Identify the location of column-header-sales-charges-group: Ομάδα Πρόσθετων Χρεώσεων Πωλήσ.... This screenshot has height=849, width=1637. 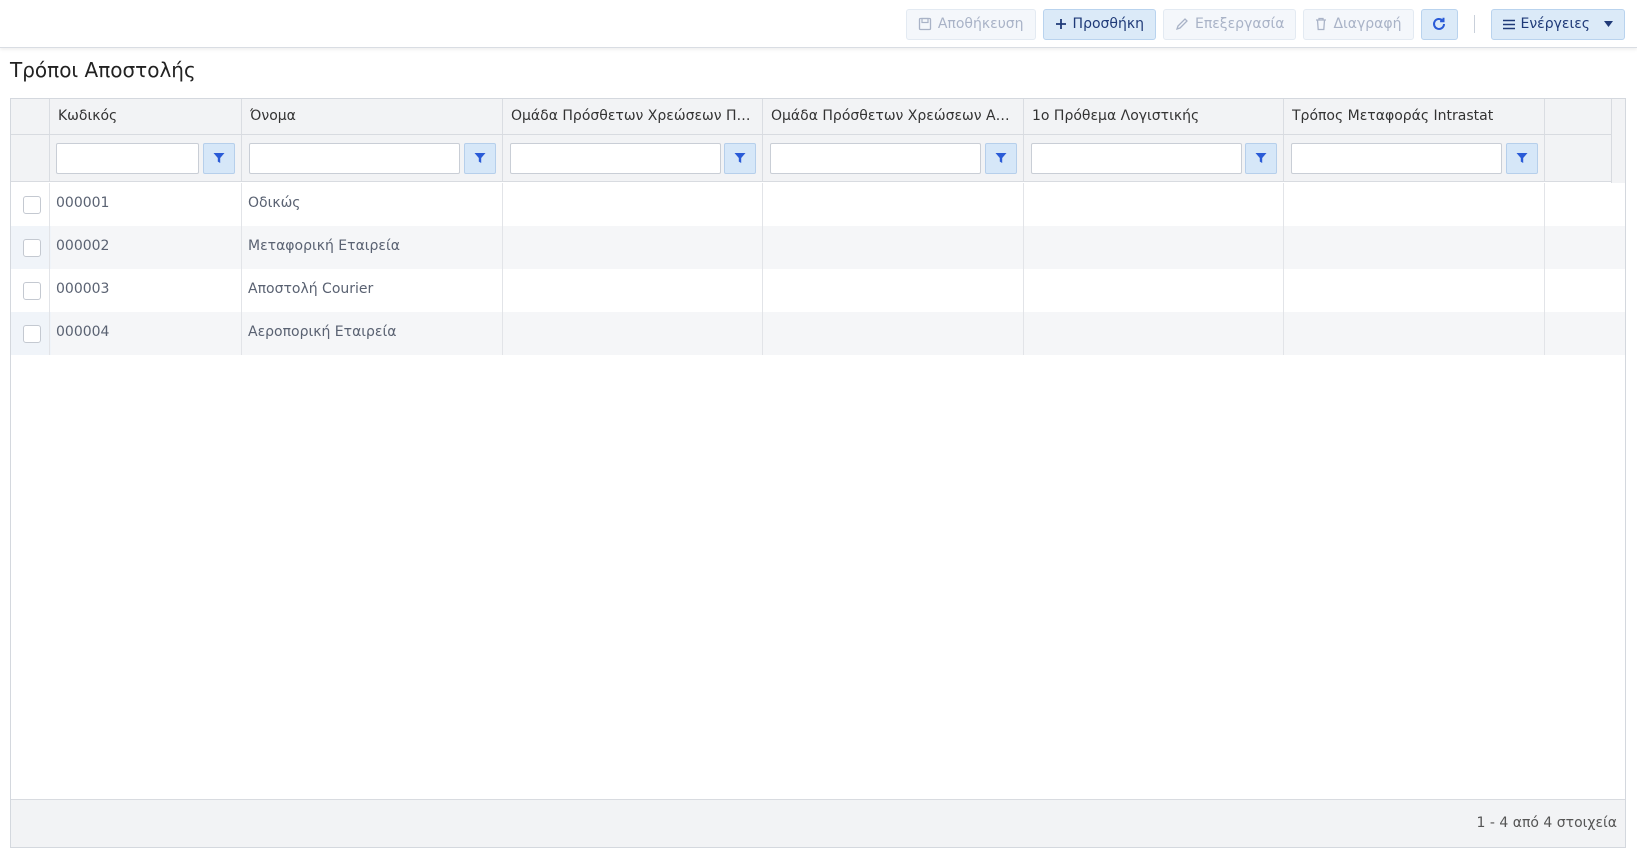
(633, 116).